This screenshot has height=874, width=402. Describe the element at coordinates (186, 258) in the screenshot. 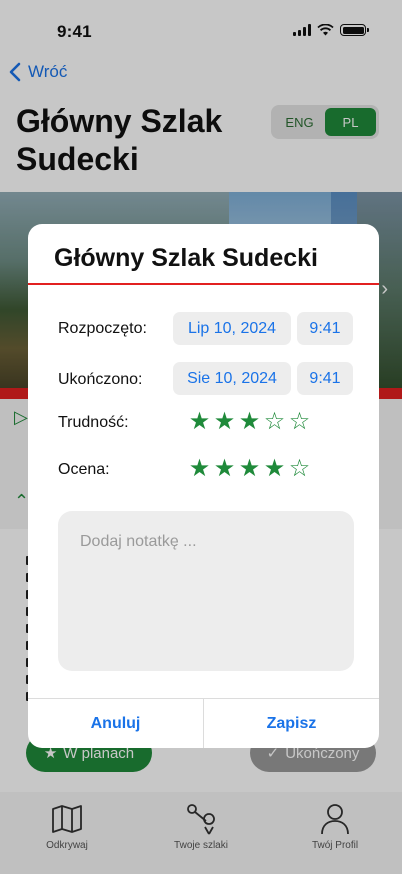

I see `dialog-title: Główny Szlak Sudecki` at that location.